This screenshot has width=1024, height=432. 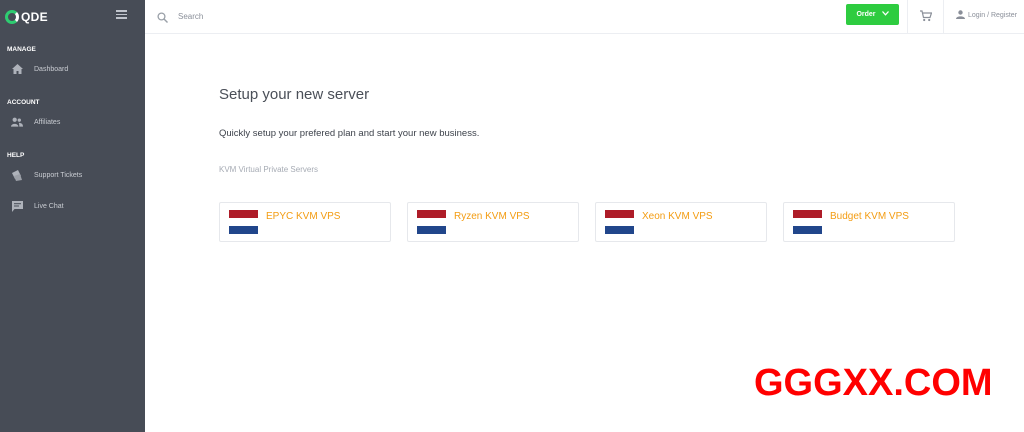 I want to click on users-icon, so click(x=17, y=122).